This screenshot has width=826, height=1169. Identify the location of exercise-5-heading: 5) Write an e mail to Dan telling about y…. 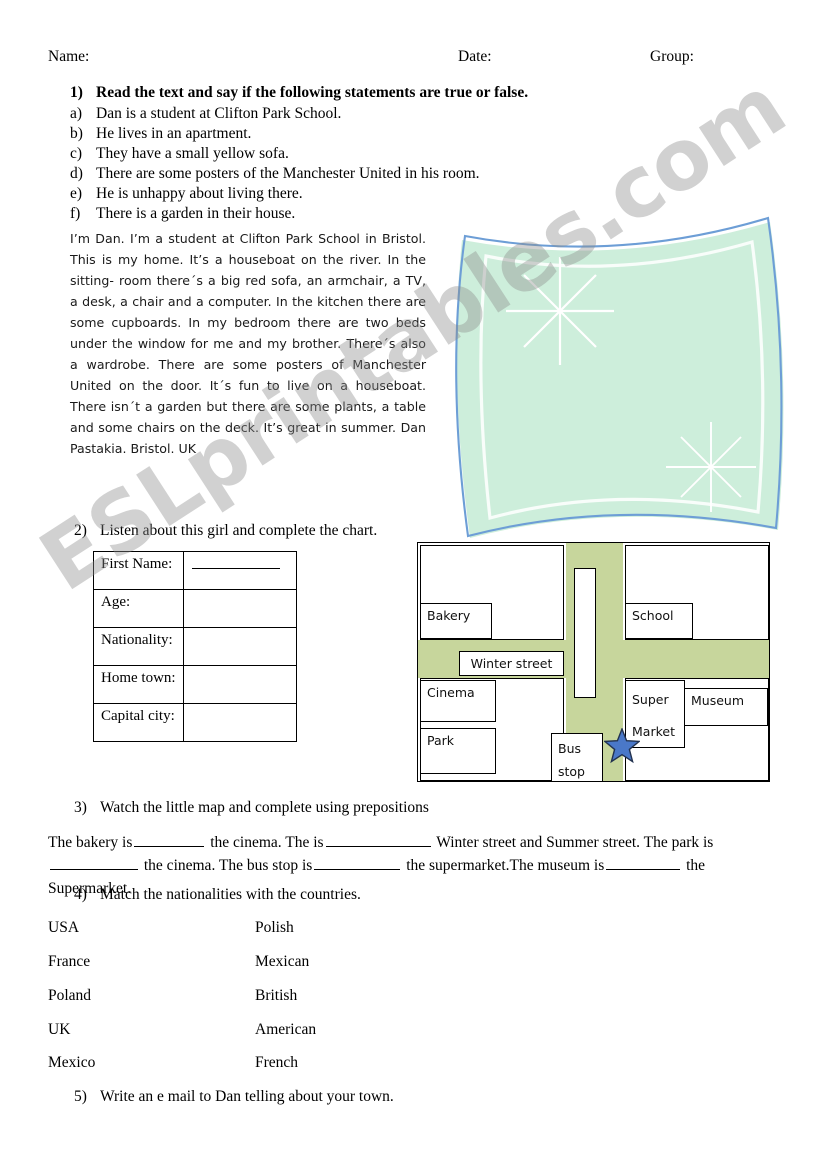
(234, 1096).